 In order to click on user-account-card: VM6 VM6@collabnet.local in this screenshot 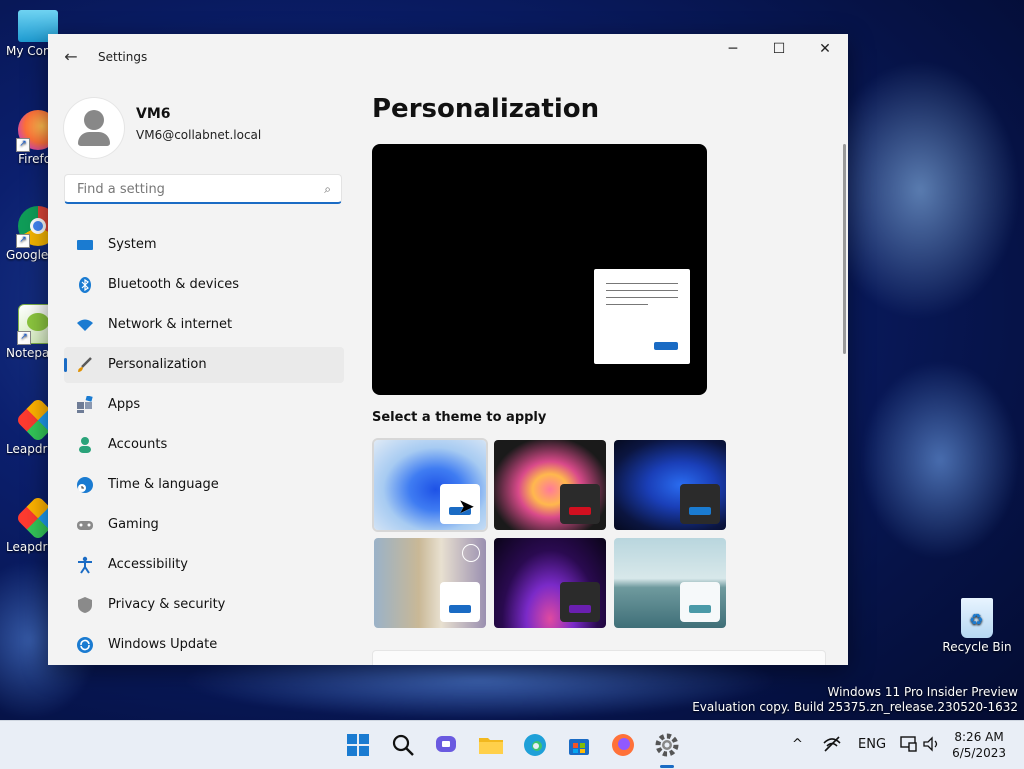, I will do `click(204, 128)`.